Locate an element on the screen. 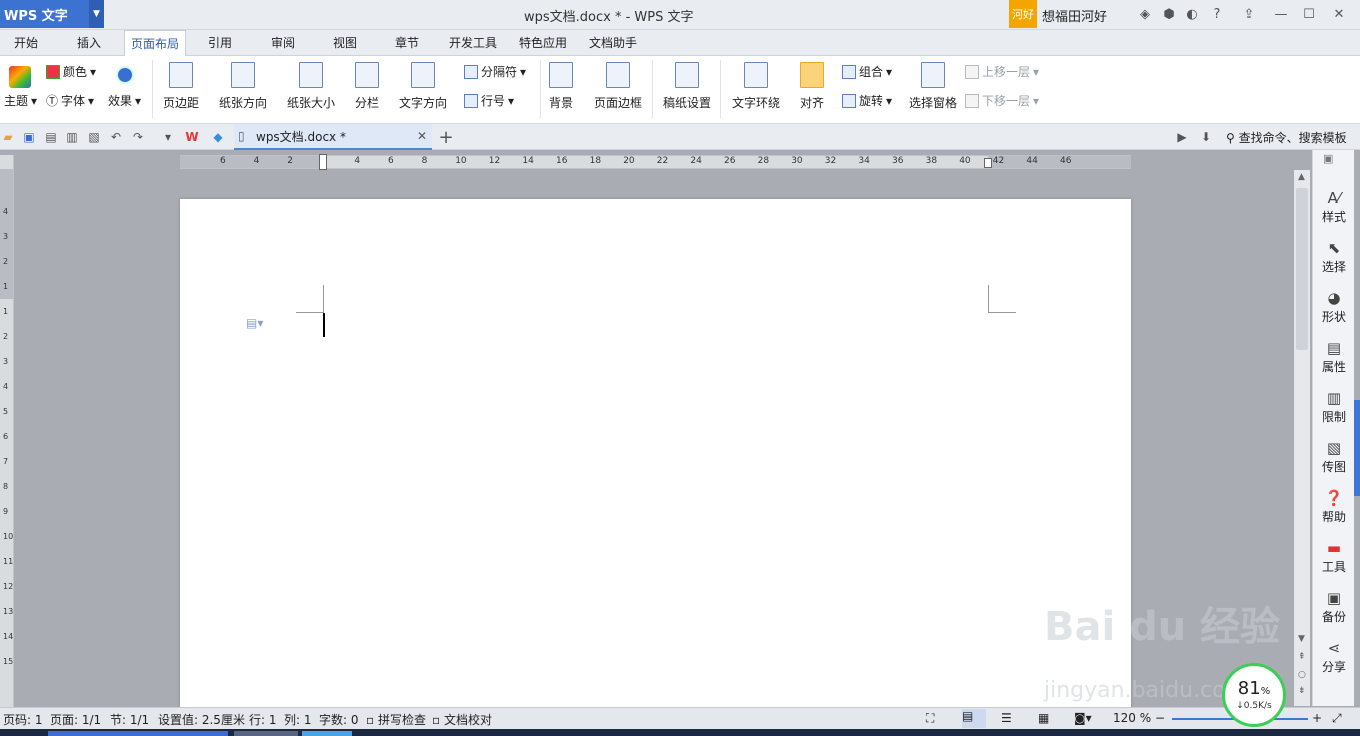  wps-menu-button: WPS 文字 ▼ is located at coordinates (52, 14).